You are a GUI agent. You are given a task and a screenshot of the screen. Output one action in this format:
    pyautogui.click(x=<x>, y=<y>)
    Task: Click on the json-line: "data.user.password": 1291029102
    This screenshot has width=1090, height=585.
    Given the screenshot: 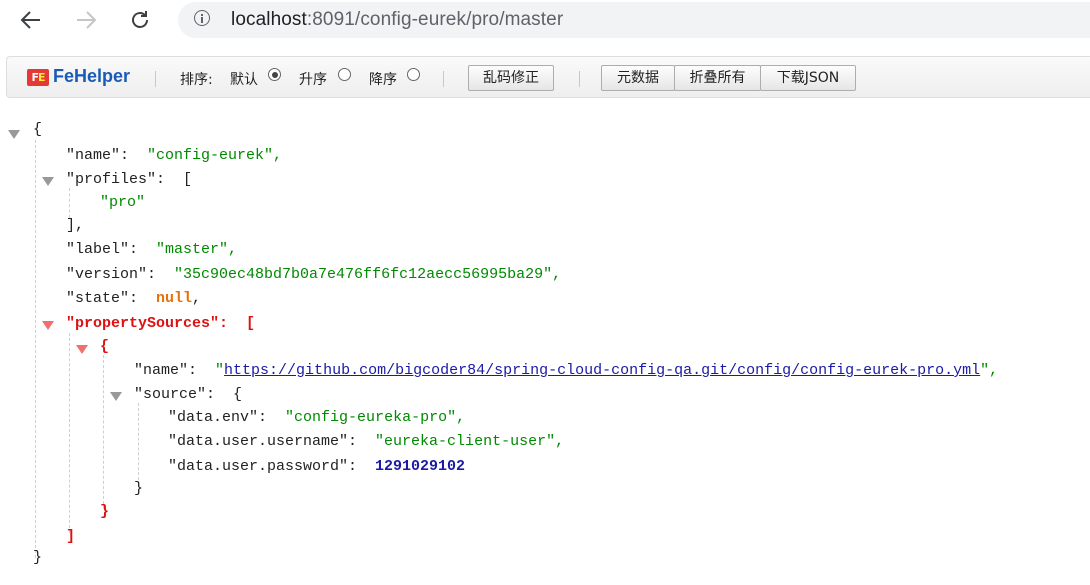 What is the action you would take?
    pyautogui.click(x=316, y=467)
    